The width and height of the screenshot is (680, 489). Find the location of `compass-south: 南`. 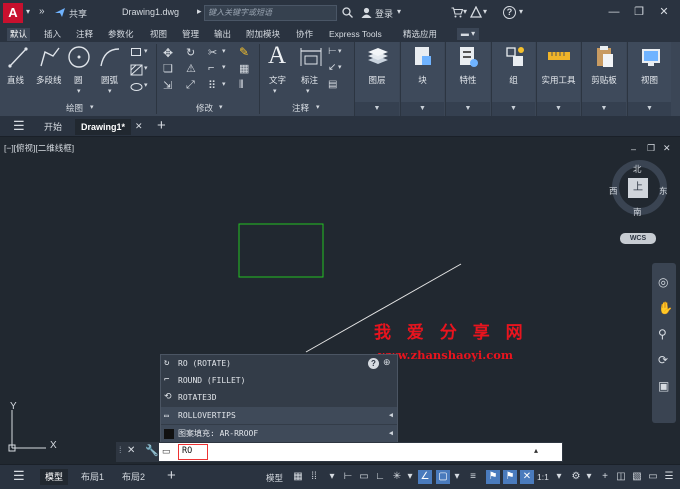

compass-south: 南 is located at coordinates (637, 212).